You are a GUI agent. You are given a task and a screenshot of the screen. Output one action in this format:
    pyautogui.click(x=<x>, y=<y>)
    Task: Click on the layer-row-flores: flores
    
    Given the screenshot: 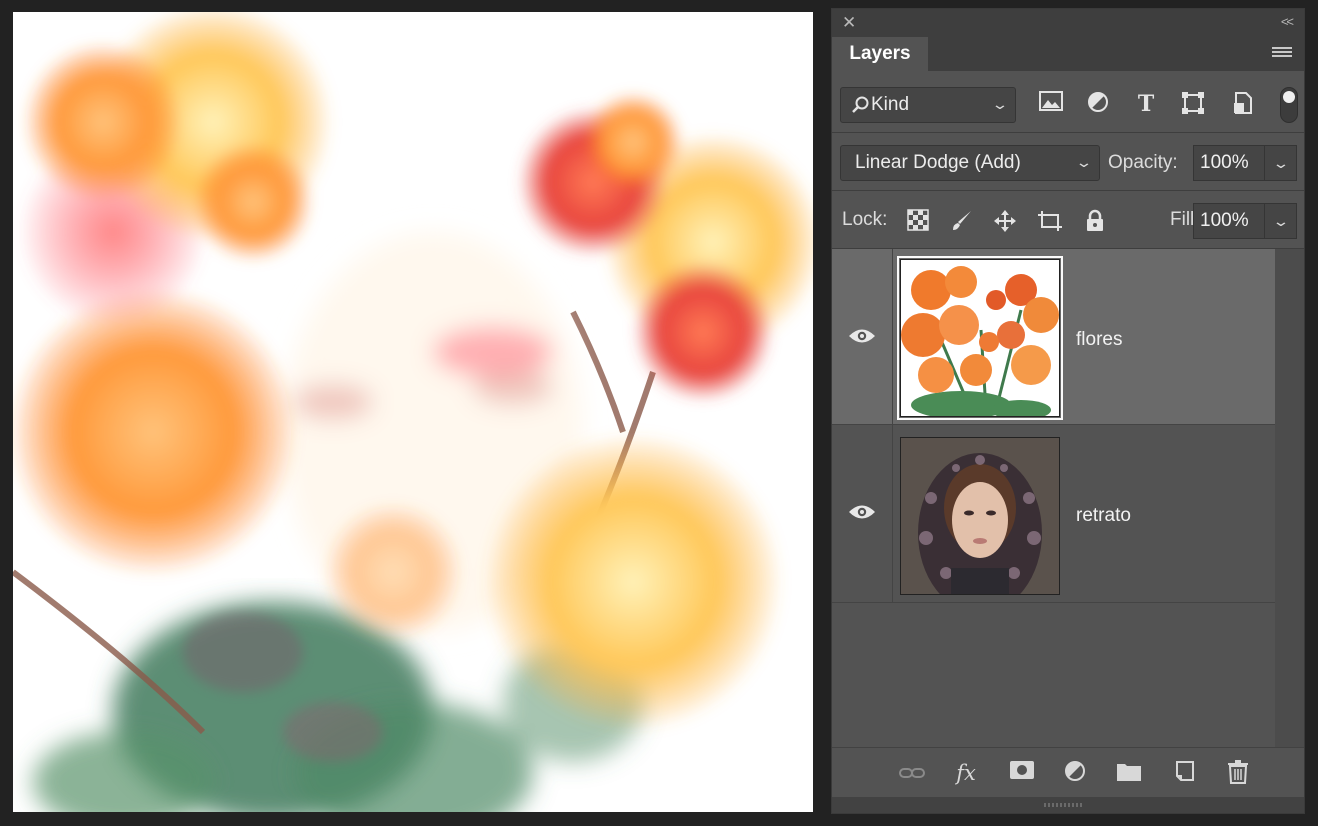 What is the action you would take?
    pyautogui.click(x=1053, y=337)
    